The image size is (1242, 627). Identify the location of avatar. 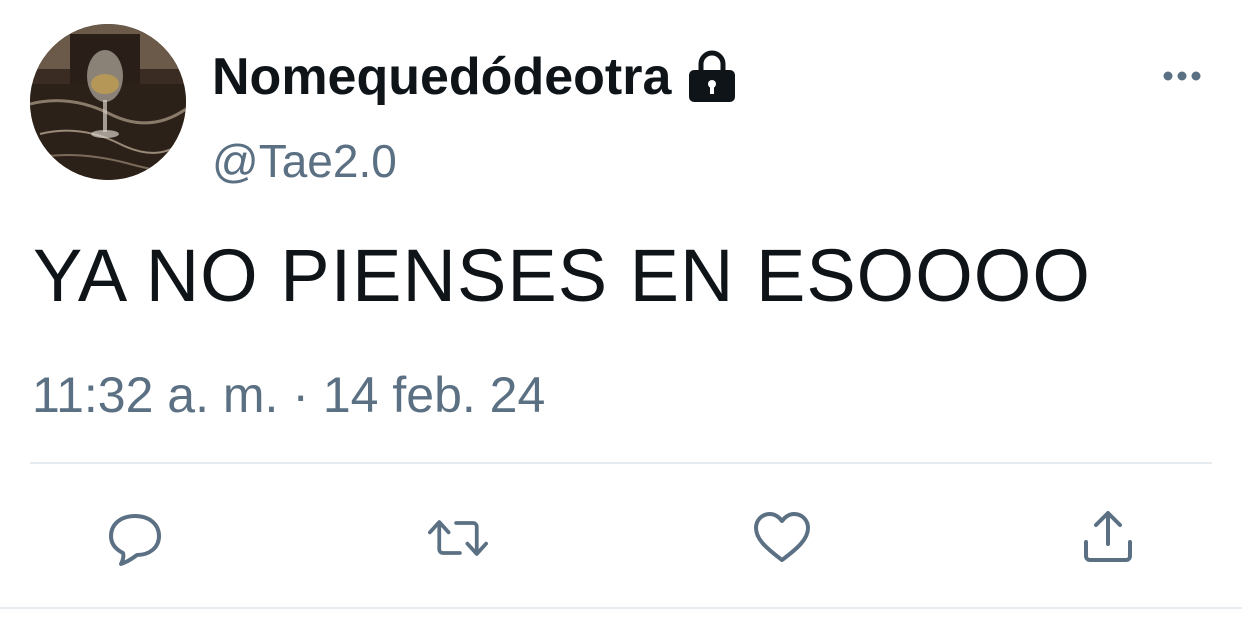
(108, 102).